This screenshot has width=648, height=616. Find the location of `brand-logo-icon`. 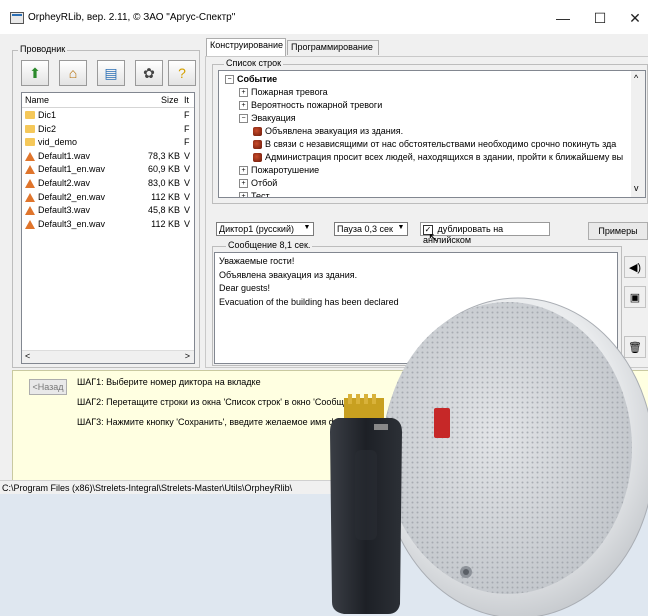

brand-logo-icon is located at coordinates (442, 423).